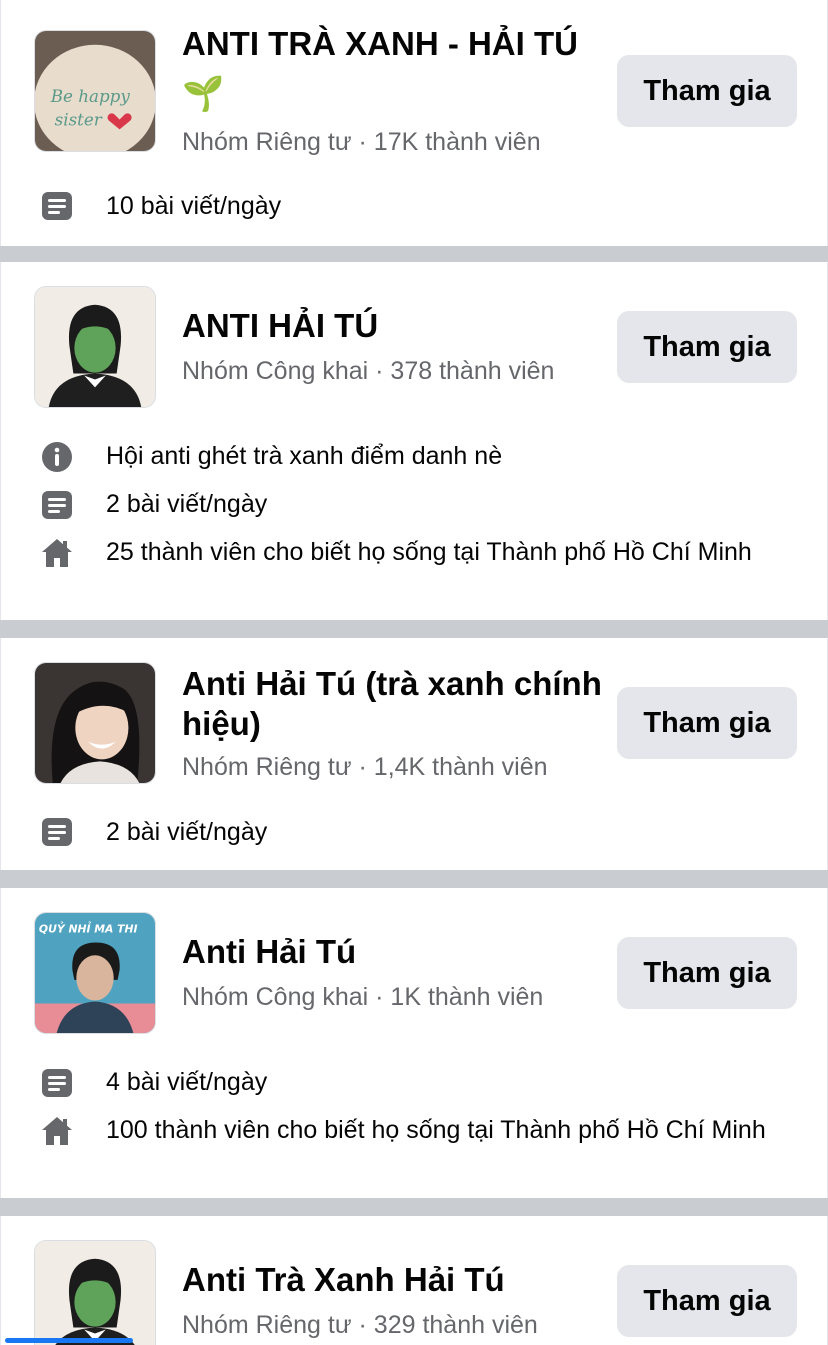 The image size is (828, 1345). Describe the element at coordinates (361, 142) in the screenshot. I see `group-subtitle: Nhóm Riêng tư · 17K thành viên` at that location.